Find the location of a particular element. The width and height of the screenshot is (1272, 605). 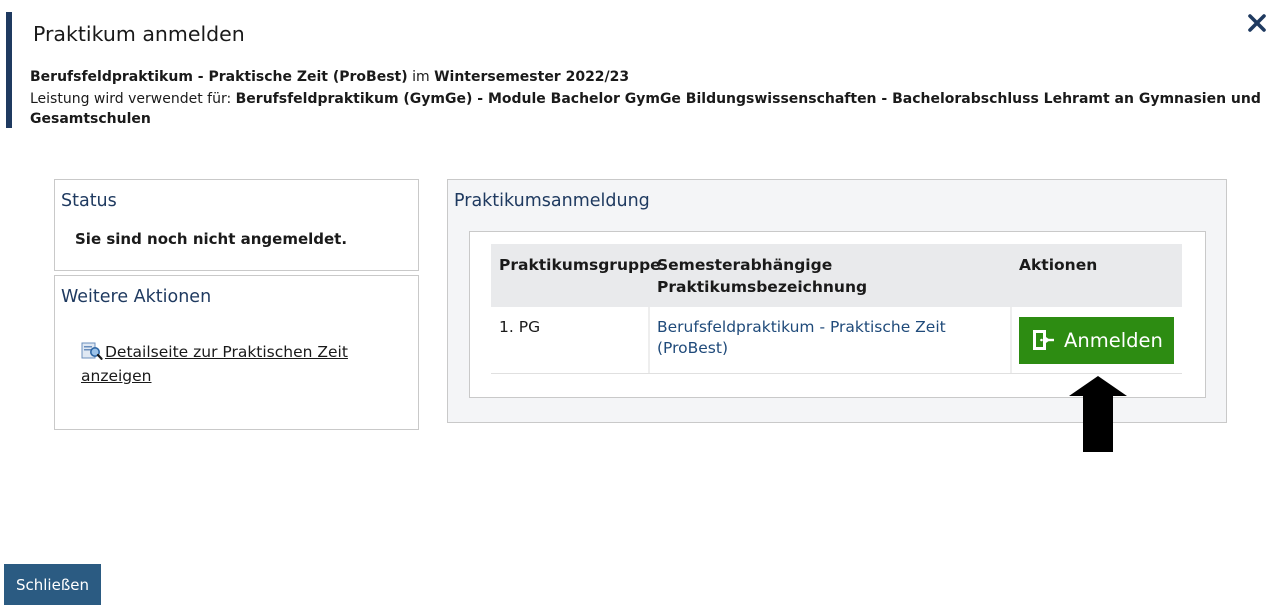

column-header-name: Semesterabhängige Praktikumsbezeichnung is located at coordinates (762, 276).